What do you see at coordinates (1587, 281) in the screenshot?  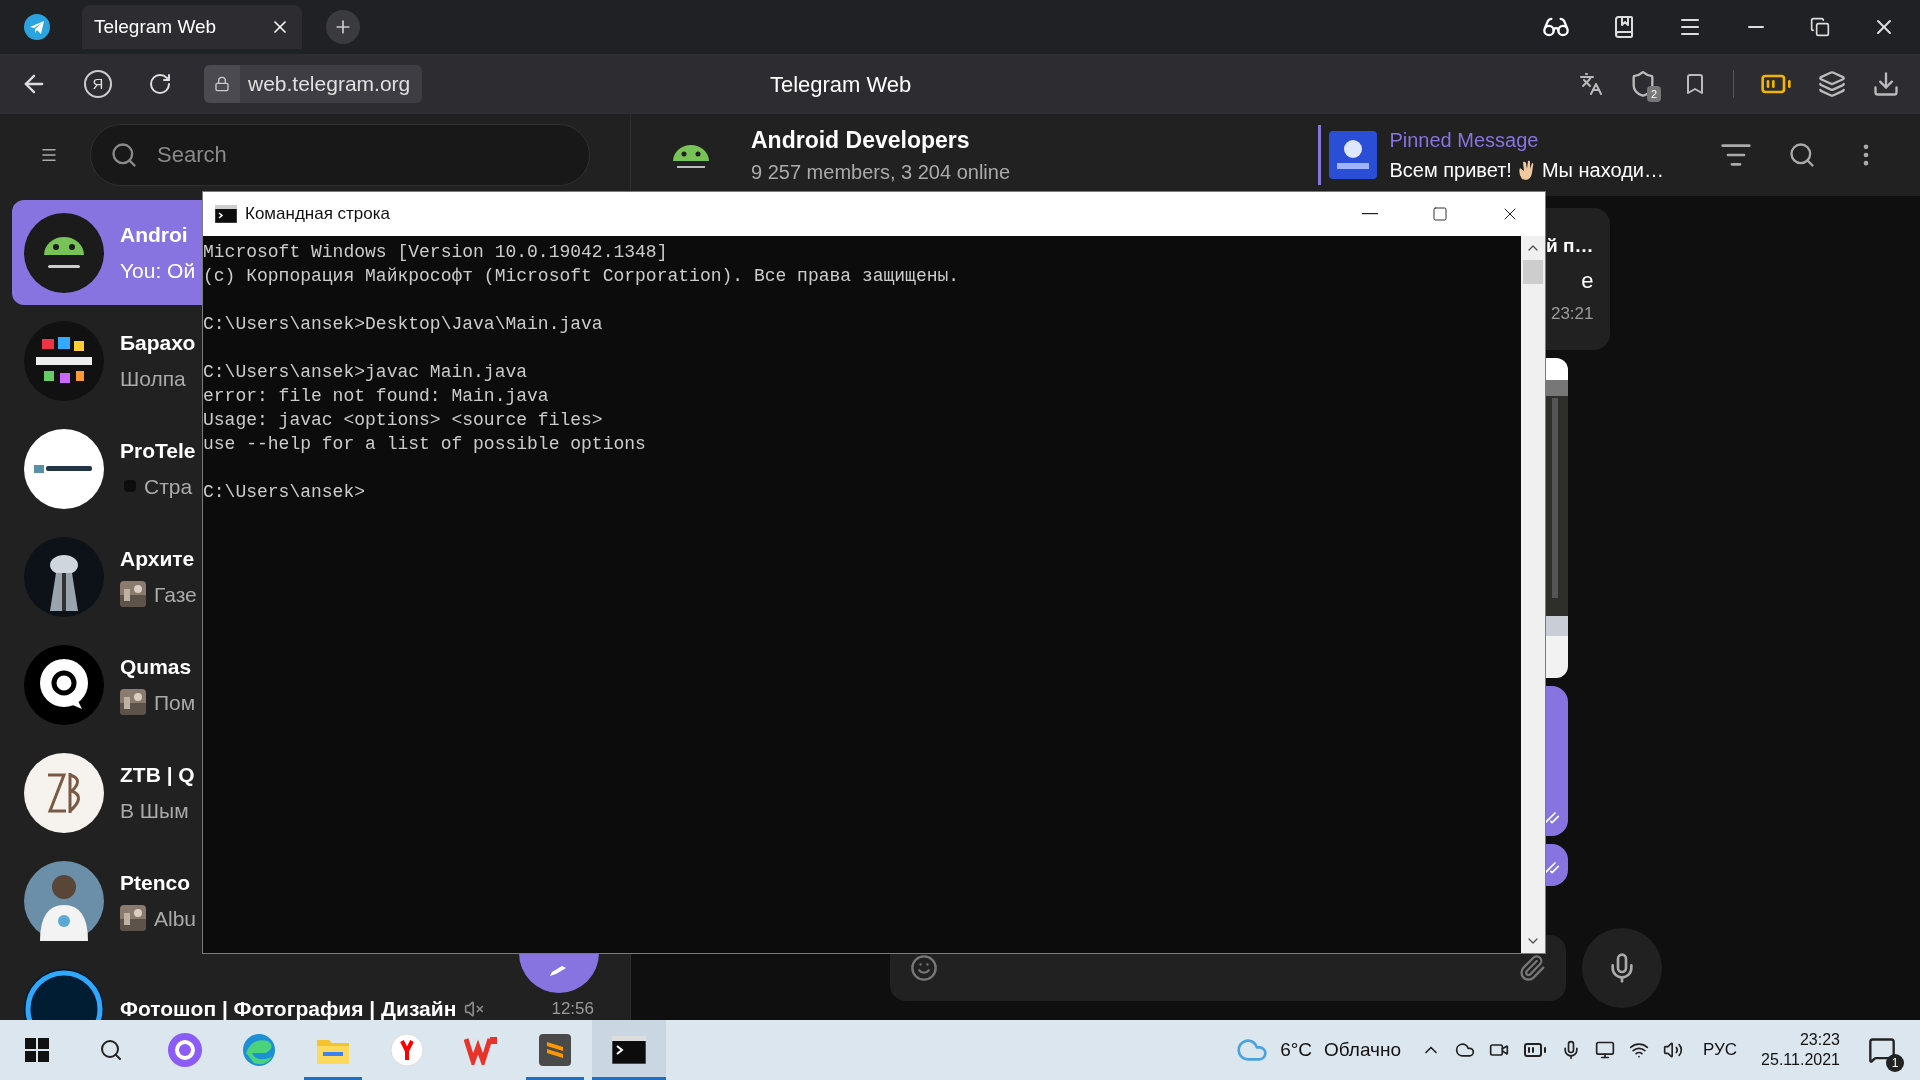 I see `message-text: е` at bounding box center [1587, 281].